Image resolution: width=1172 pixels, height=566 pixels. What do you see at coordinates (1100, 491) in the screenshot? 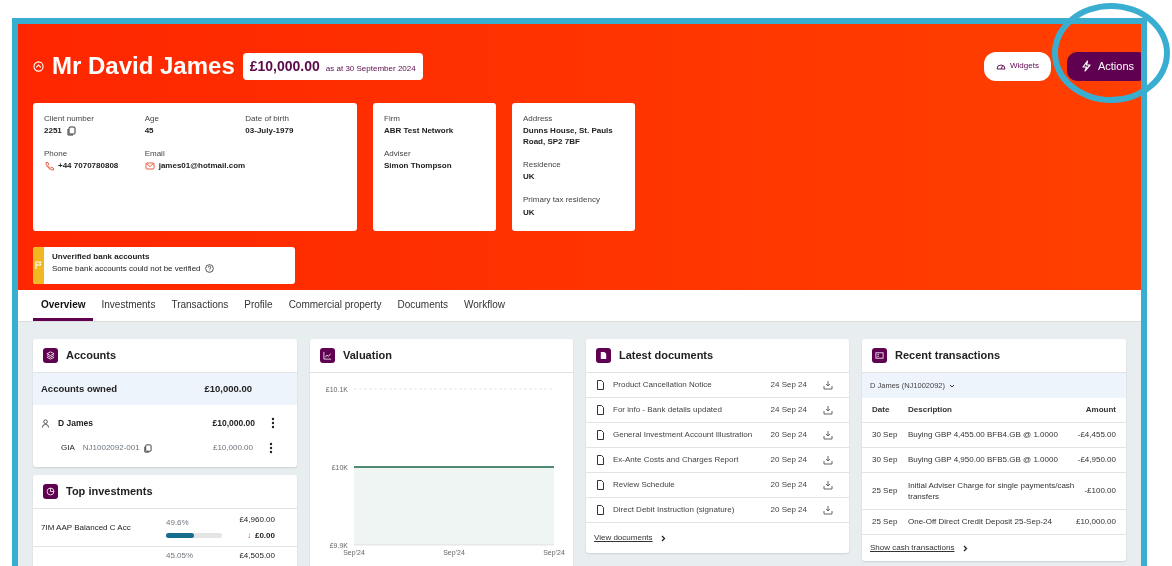
I see `amount-cell: -£100.00` at bounding box center [1100, 491].